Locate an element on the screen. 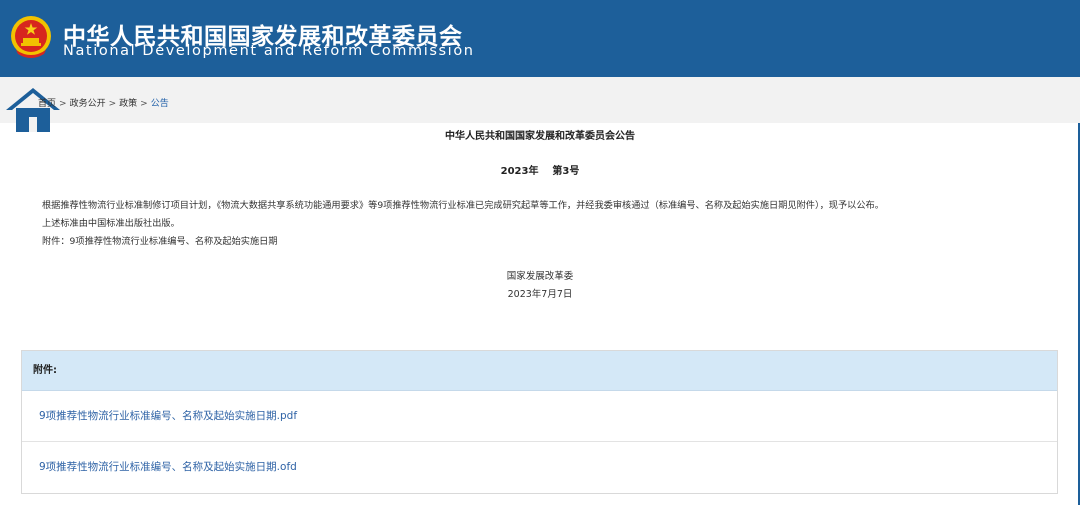 The height and width of the screenshot is (505, 1080). breadcrumb: 首页 > 政务公开 > 政策 > 公告 is located at coordinates (103, 102).